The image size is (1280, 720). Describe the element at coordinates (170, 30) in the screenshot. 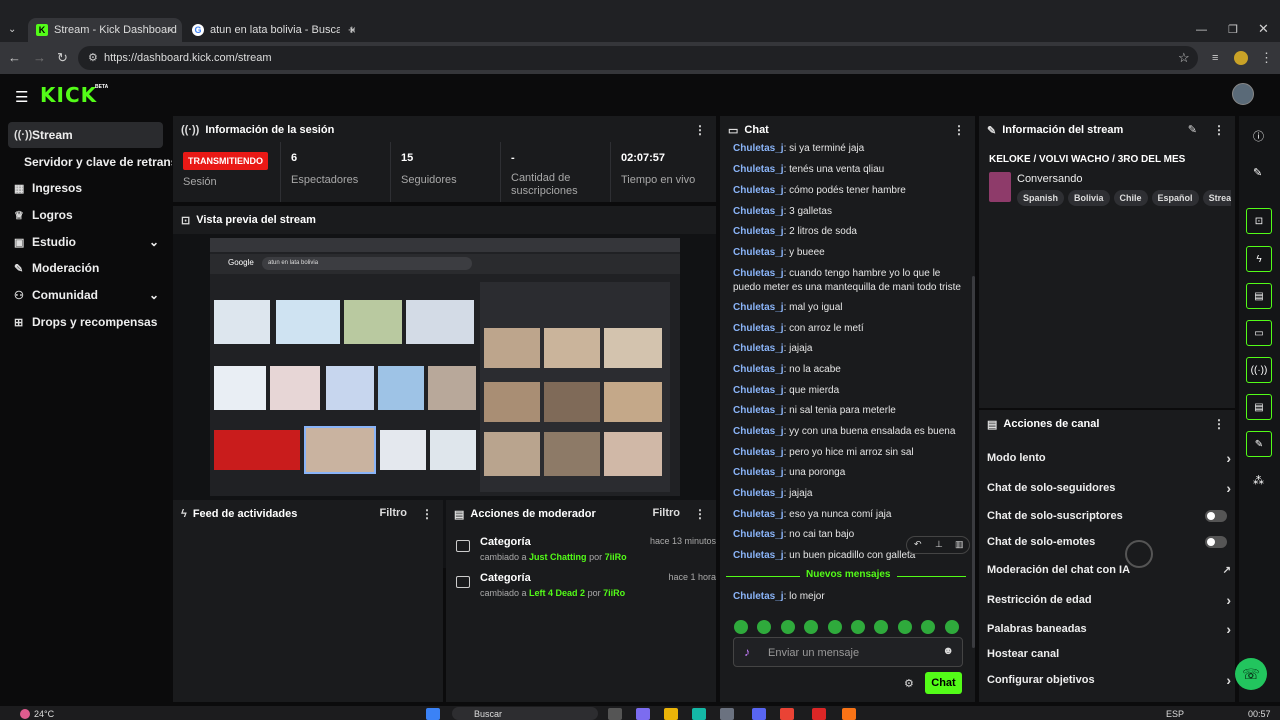

I see `close-tab-icon: ×` at that location.